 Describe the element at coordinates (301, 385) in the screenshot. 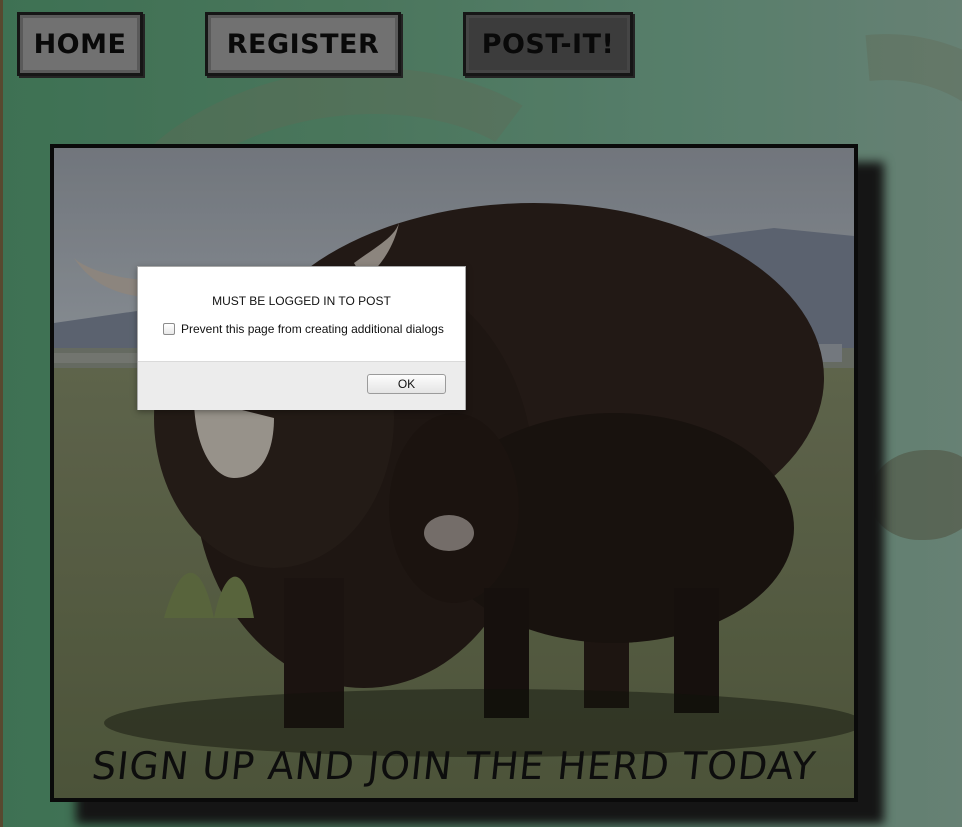

I see `dialog-footer: OK` at that location.